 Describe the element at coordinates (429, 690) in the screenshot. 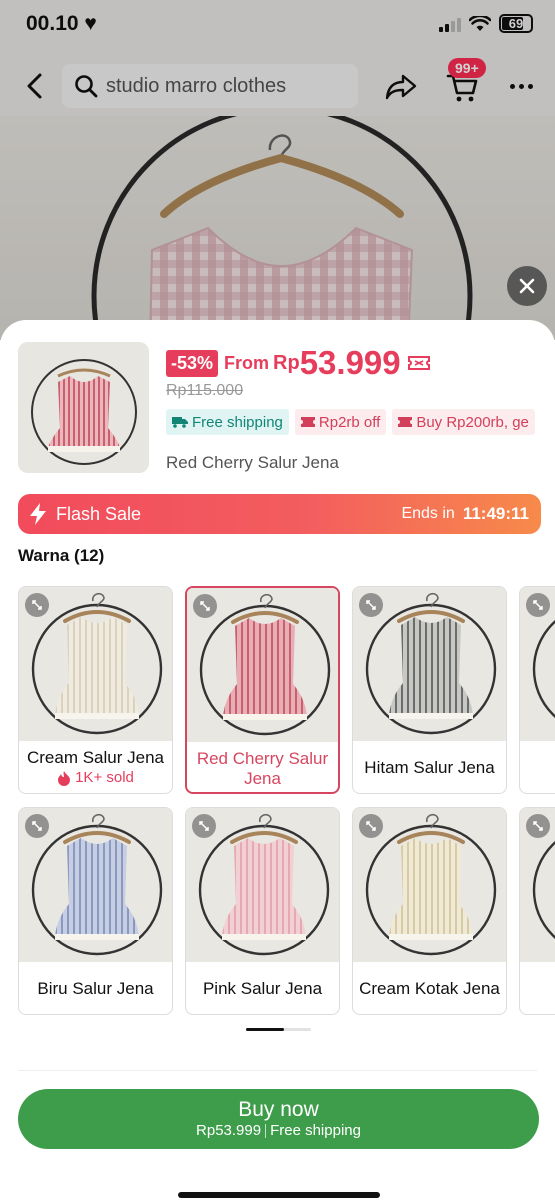

I see `variant-card: Hitam Salur Jena` at that location.